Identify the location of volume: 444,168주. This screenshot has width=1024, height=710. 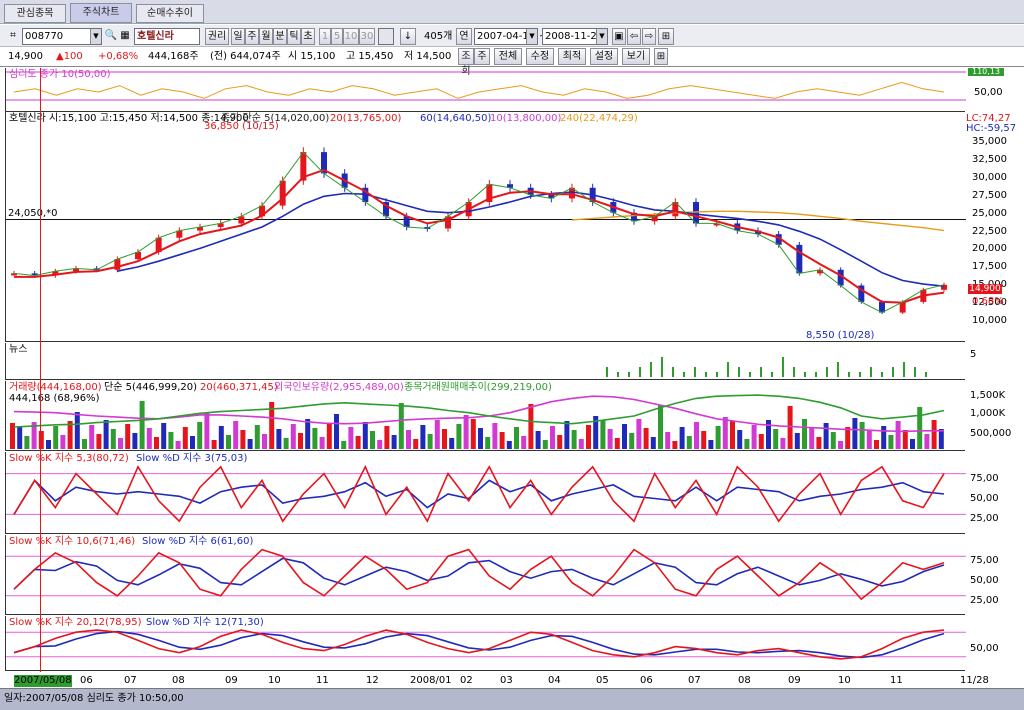
(173, 56).